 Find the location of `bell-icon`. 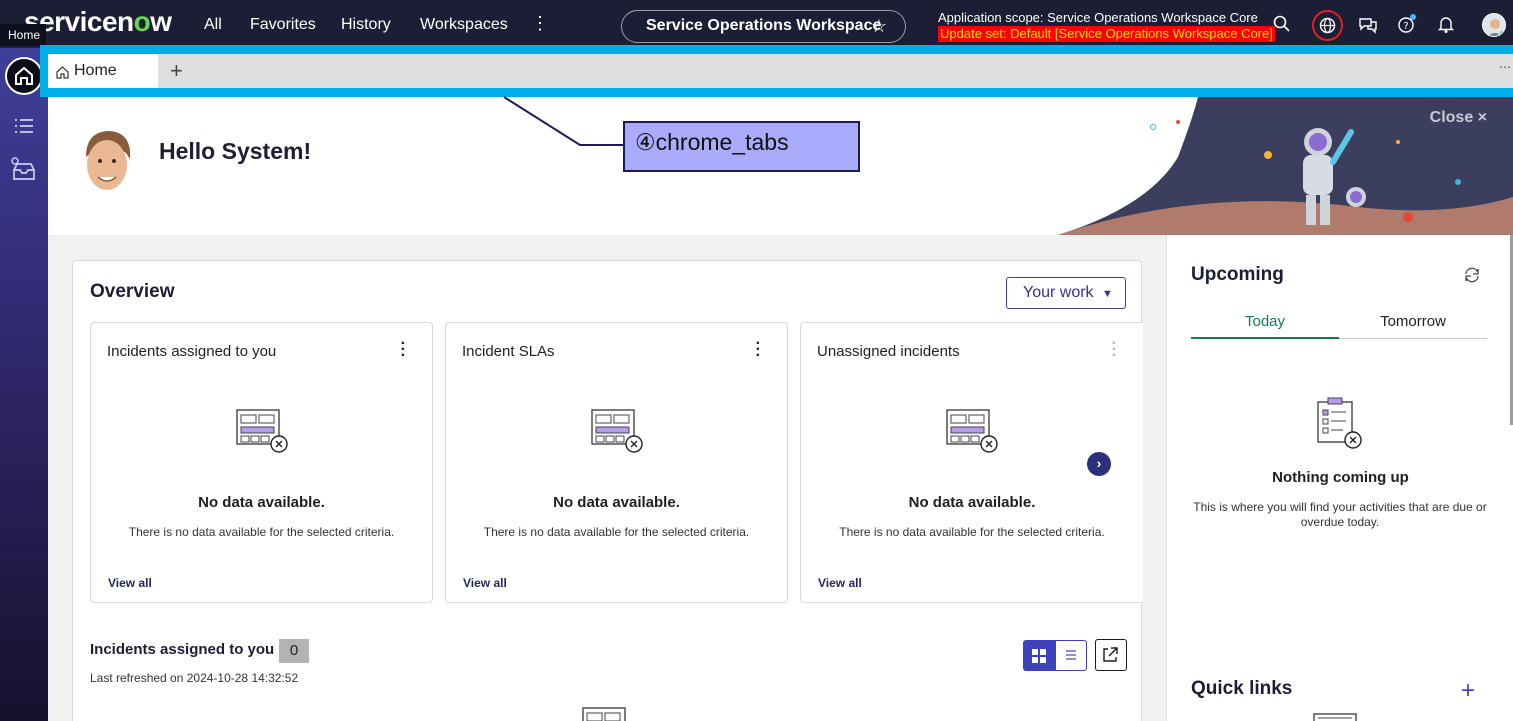

bell-icon is located at coordinates (1446, 24).